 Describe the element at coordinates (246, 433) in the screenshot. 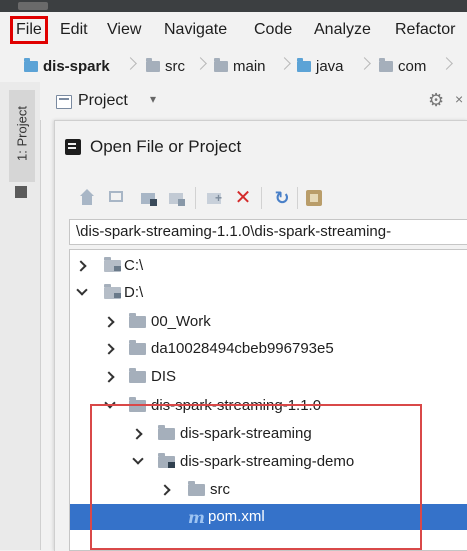

I see `tree-row-label: dis-spark-streaming` at that location.